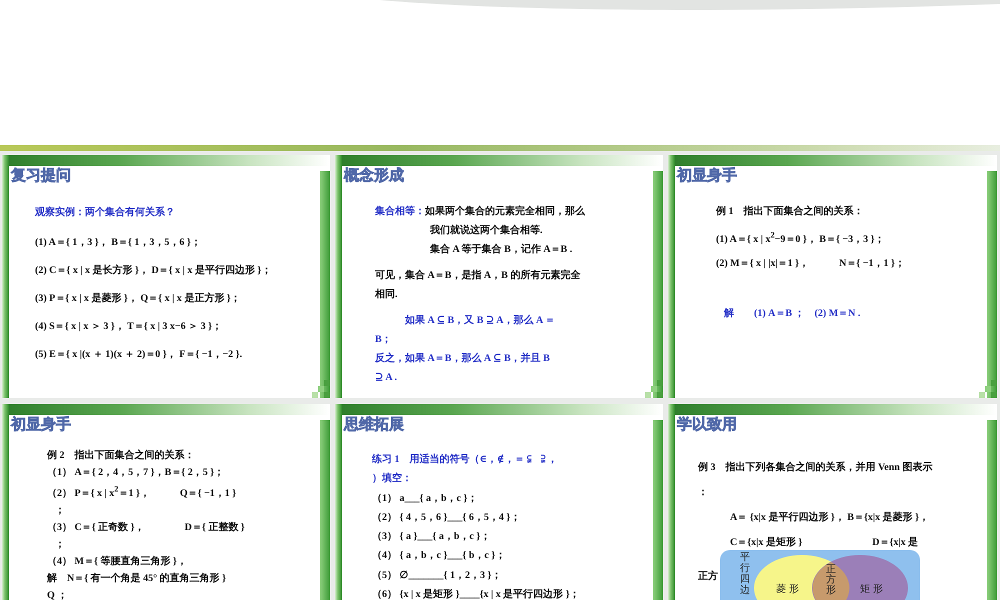  What do you see at coordinates (117, 562) in the screenshot?
I see `slide-text: （4） M＝{ 等腰直角三角形 }，` at bounding box center [117, 562].